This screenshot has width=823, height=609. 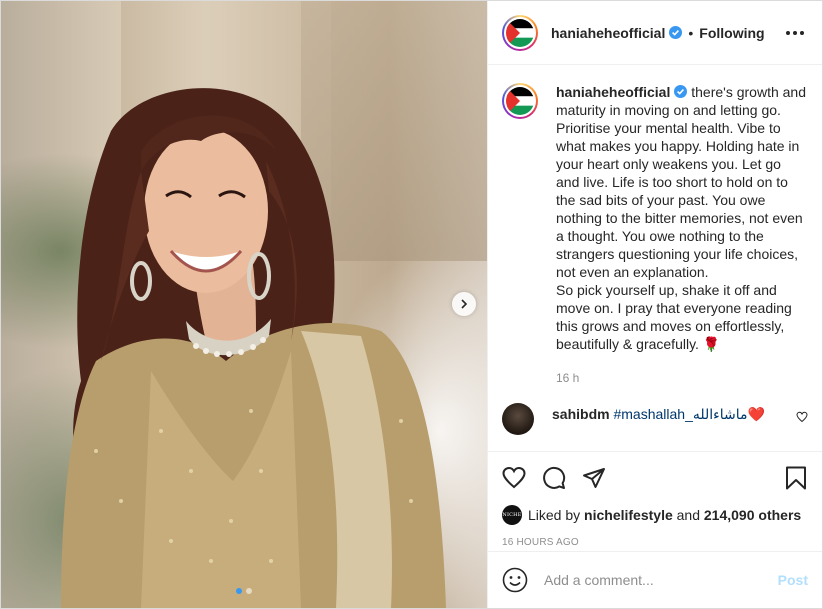 I want to click on comment-hashtag: #mashallah_ماشاءالله, so click(x=680, y=414).